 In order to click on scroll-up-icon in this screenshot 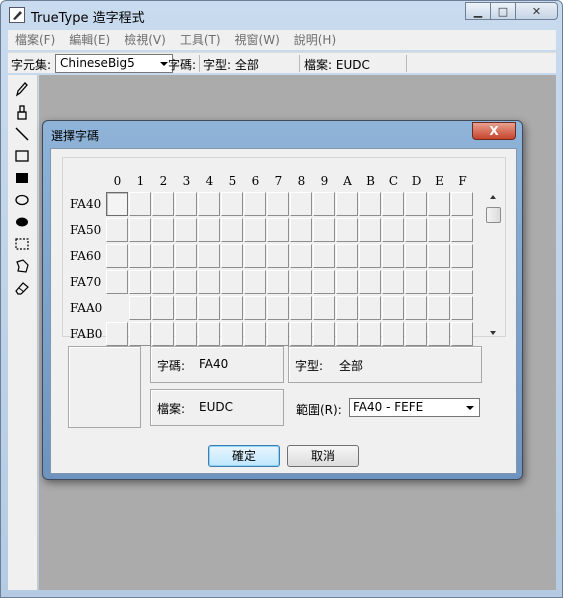, I will do `click(493, 197)`.